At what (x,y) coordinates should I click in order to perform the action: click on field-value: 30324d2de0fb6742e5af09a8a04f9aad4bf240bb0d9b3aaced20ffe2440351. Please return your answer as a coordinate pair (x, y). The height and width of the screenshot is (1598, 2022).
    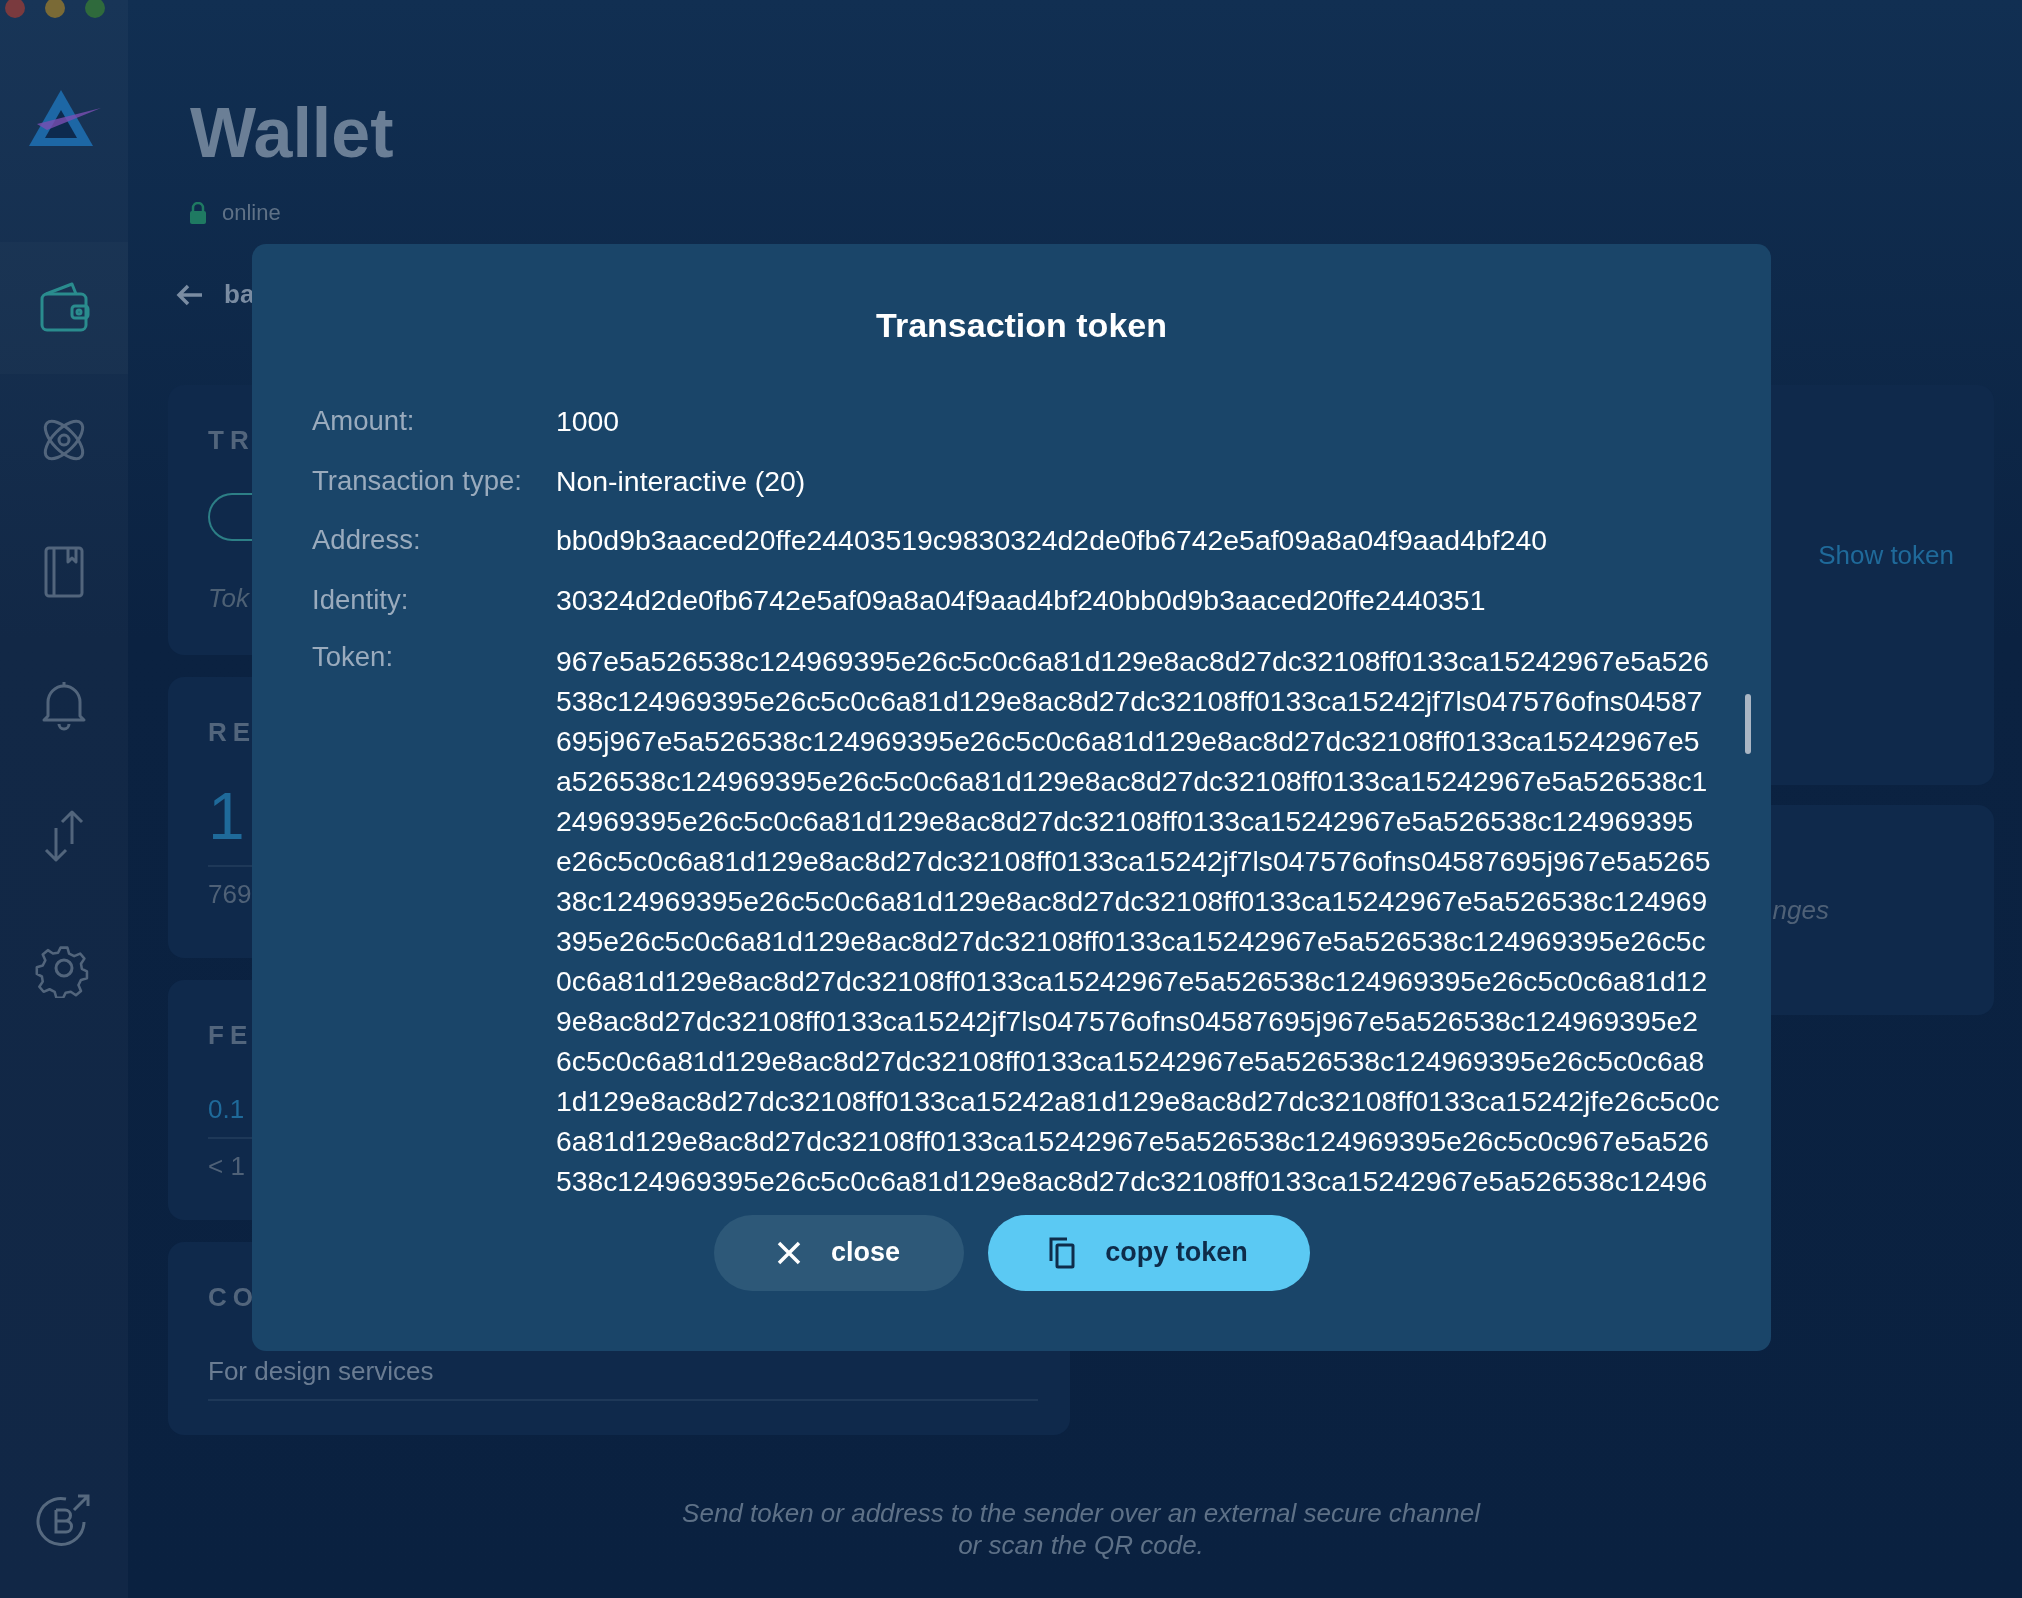
    Looking at the image, I should click on (1021, 600).